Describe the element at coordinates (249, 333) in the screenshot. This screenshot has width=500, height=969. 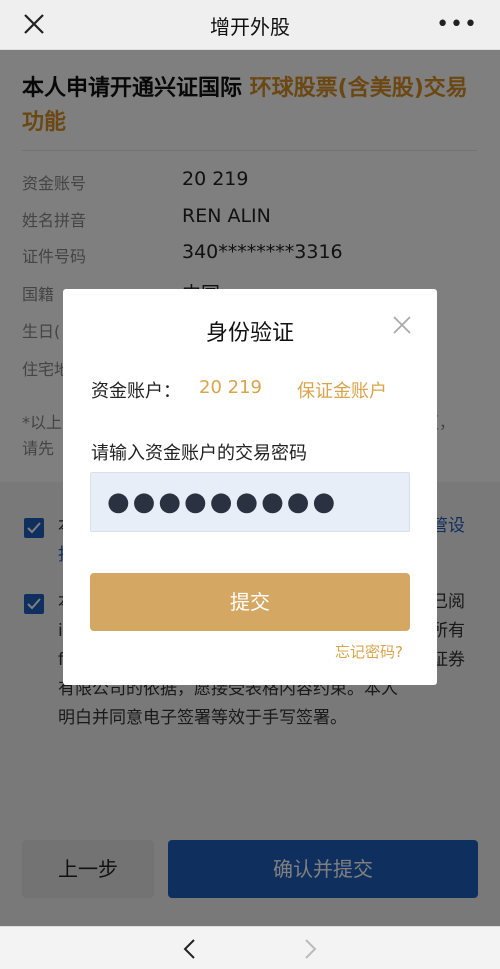
I see `dialog-title: 身份验证` at that location.